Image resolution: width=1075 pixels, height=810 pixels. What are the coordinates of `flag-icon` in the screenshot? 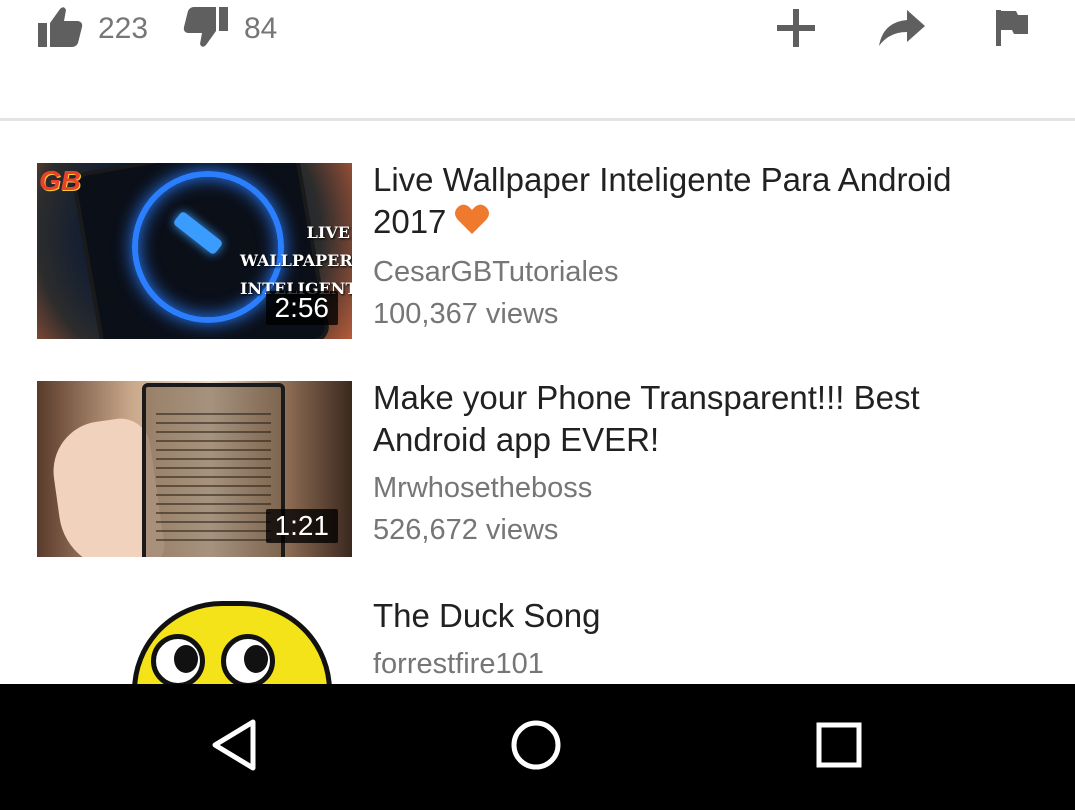 It's located at (1012, 30).